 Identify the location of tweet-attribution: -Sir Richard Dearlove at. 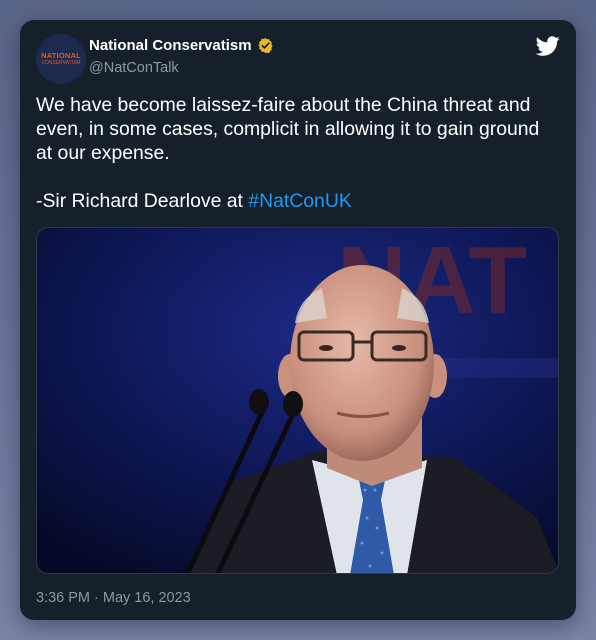
(142, 201).